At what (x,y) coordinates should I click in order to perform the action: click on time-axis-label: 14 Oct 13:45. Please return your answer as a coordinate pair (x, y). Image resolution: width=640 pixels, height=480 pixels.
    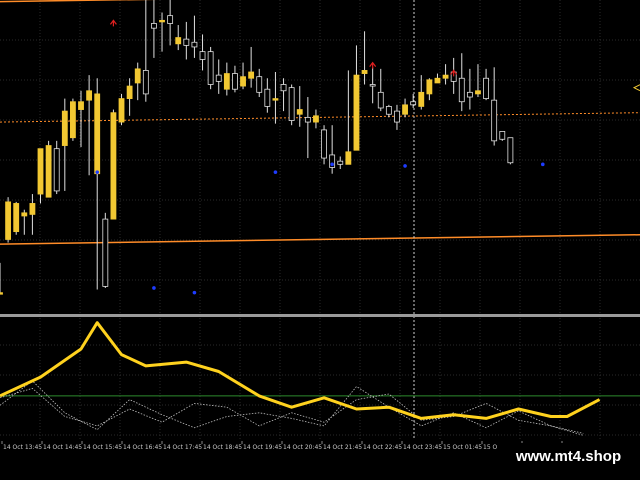
    Looking at the image, I should click on (22, 447).